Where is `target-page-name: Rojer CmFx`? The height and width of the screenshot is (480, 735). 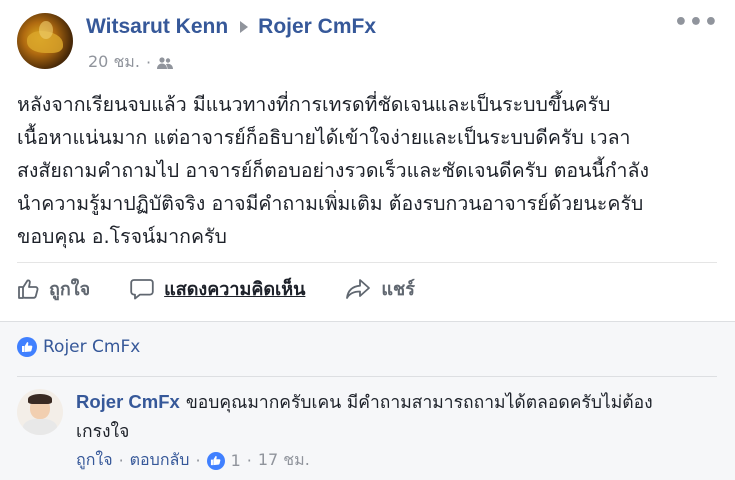 target-page-name: Rojer CmFx is located at coordinates (317, 27).